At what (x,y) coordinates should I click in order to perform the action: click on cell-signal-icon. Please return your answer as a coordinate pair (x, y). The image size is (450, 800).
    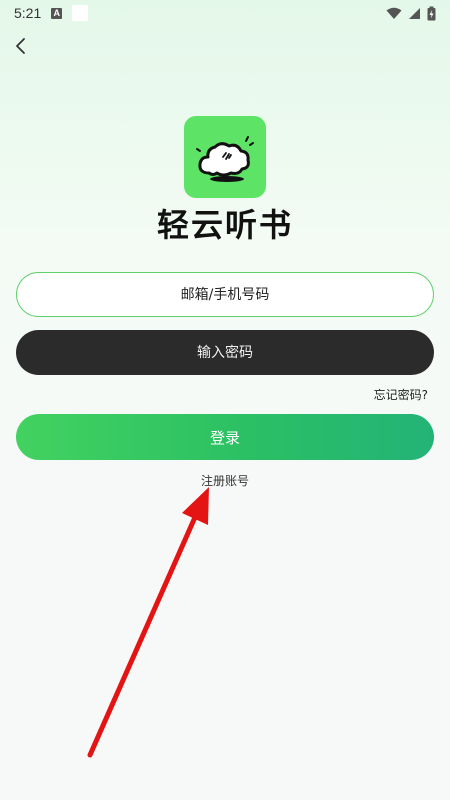
    Looking at the image, I should click on (414, 13).